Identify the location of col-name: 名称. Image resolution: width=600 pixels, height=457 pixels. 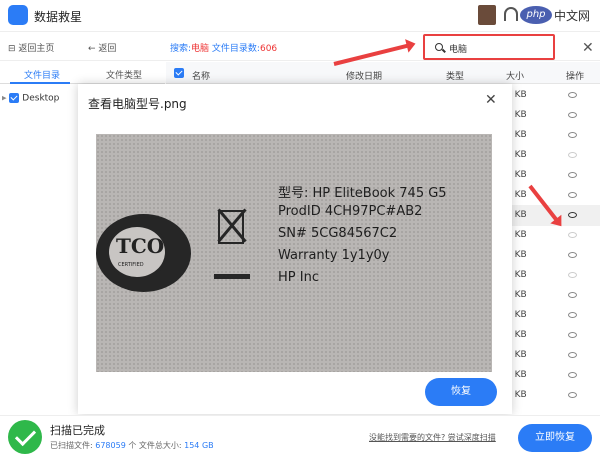
(201, 75).